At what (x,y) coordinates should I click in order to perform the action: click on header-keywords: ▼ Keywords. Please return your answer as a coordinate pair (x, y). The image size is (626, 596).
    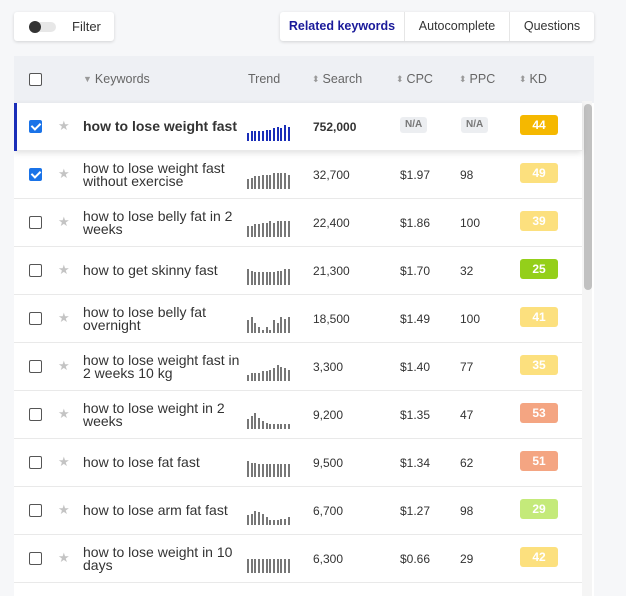
    Looking at the image, I should click on (116, 79).